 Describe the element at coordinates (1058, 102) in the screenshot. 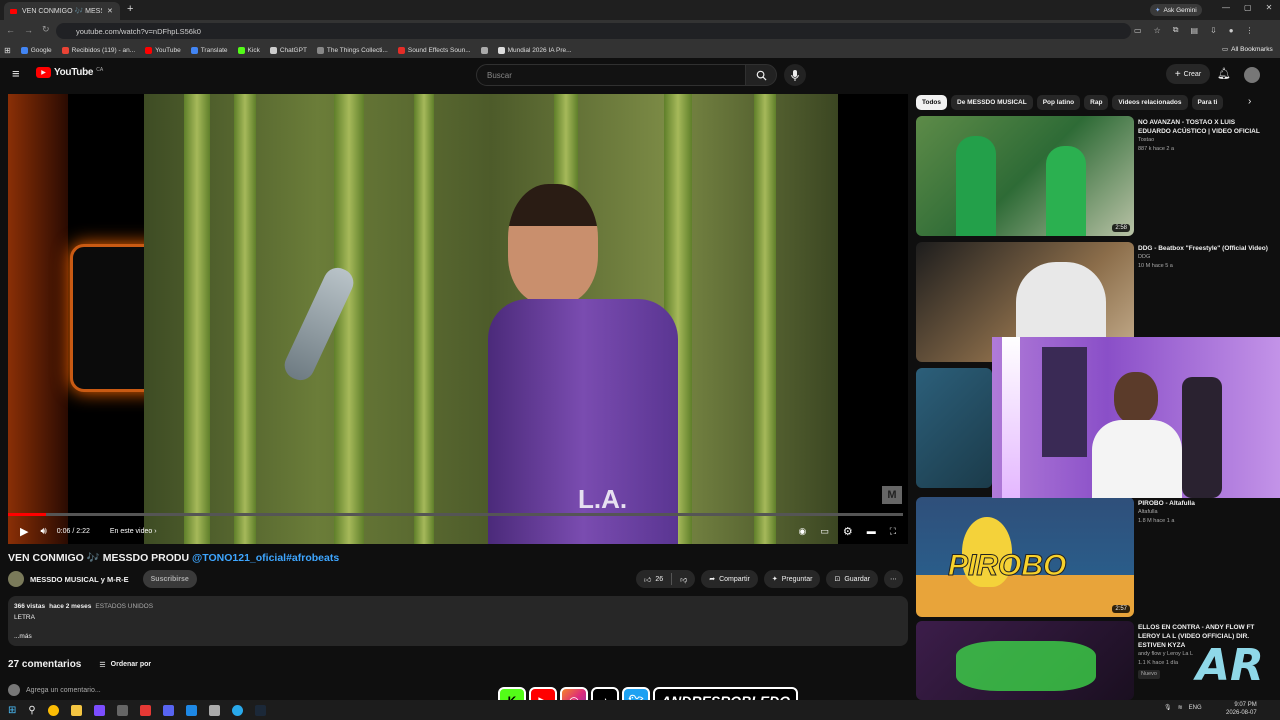

I see `chip-latin-pop: Pop latino` at that location.